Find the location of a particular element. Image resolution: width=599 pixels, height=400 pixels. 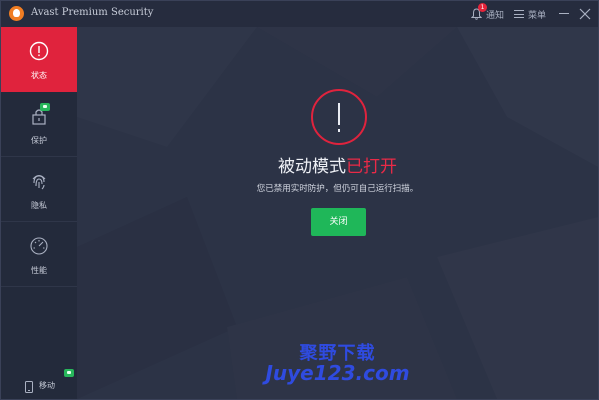

notifications-button: 1 通知 is located at coordinates (488, 13).